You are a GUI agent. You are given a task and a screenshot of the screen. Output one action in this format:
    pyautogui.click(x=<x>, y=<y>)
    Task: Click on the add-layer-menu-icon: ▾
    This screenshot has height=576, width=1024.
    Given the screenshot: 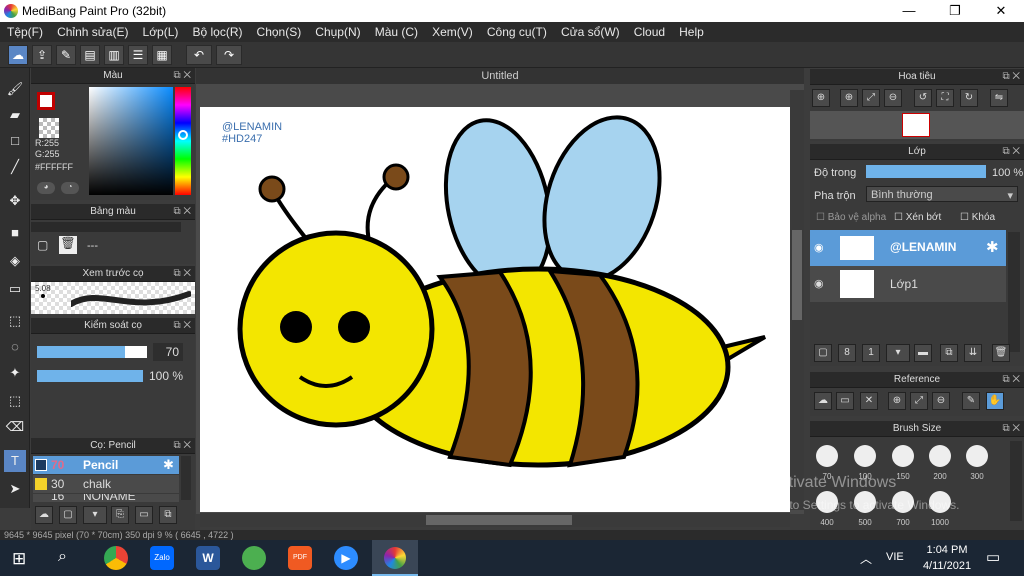 What is the action you would take?
    pyautogui.click(x=898, y=353)
    